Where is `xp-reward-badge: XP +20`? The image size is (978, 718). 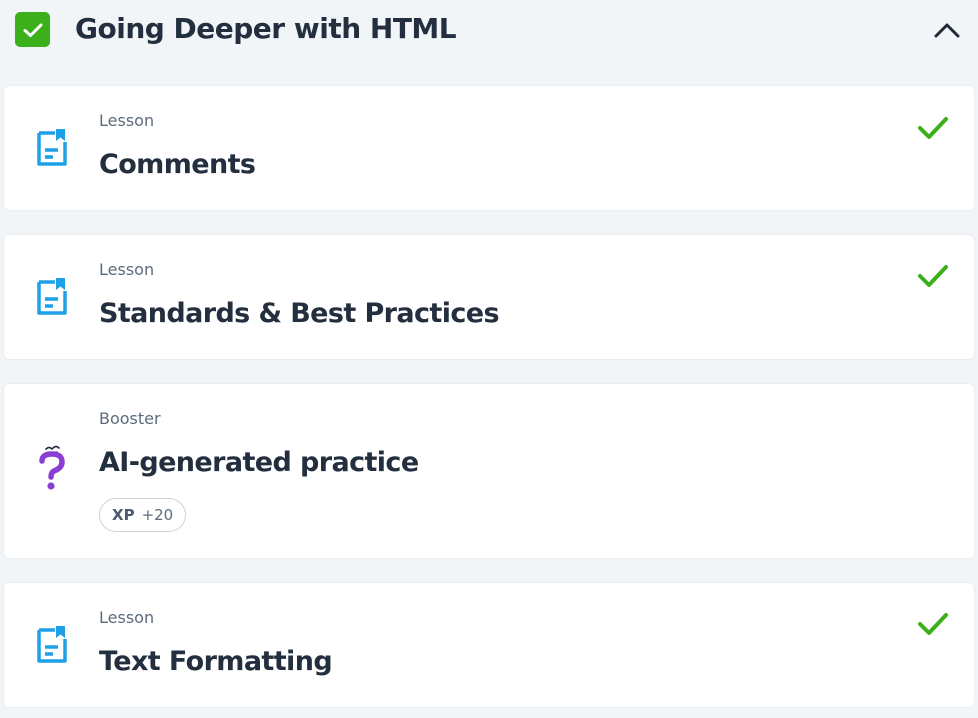 xp-reward-badge: XP +20 is located at coordinates (143, 515).